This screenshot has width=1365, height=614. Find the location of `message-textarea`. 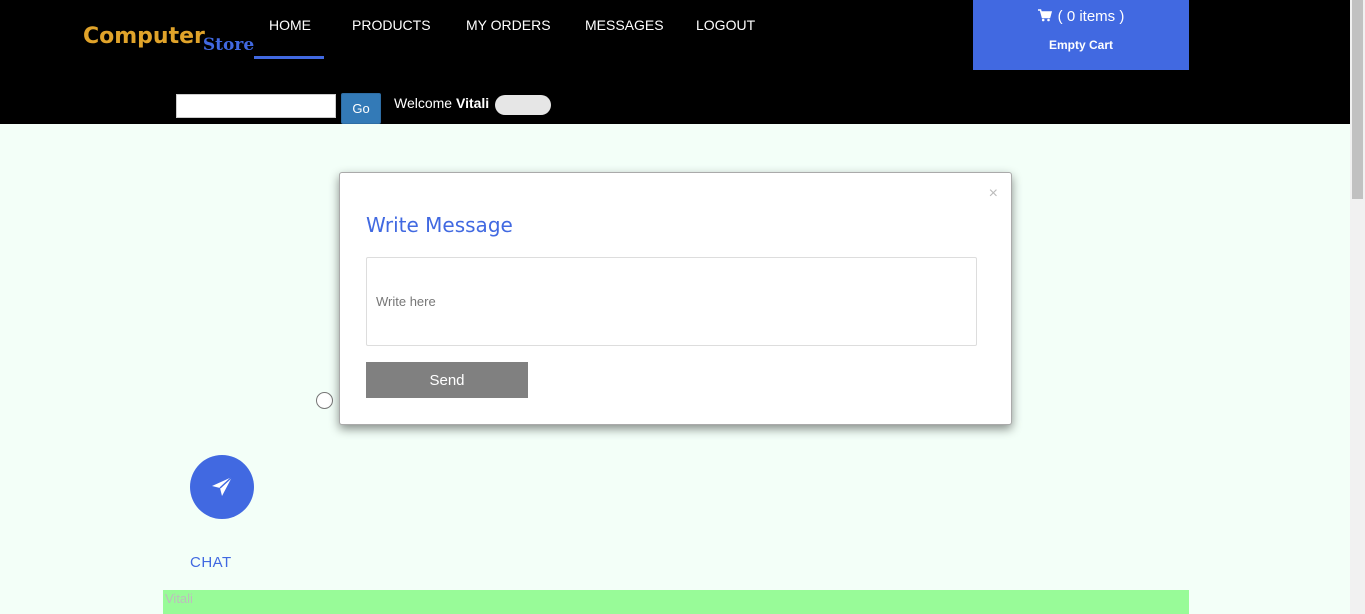

message-textarea is located at coordinates (671, 301).